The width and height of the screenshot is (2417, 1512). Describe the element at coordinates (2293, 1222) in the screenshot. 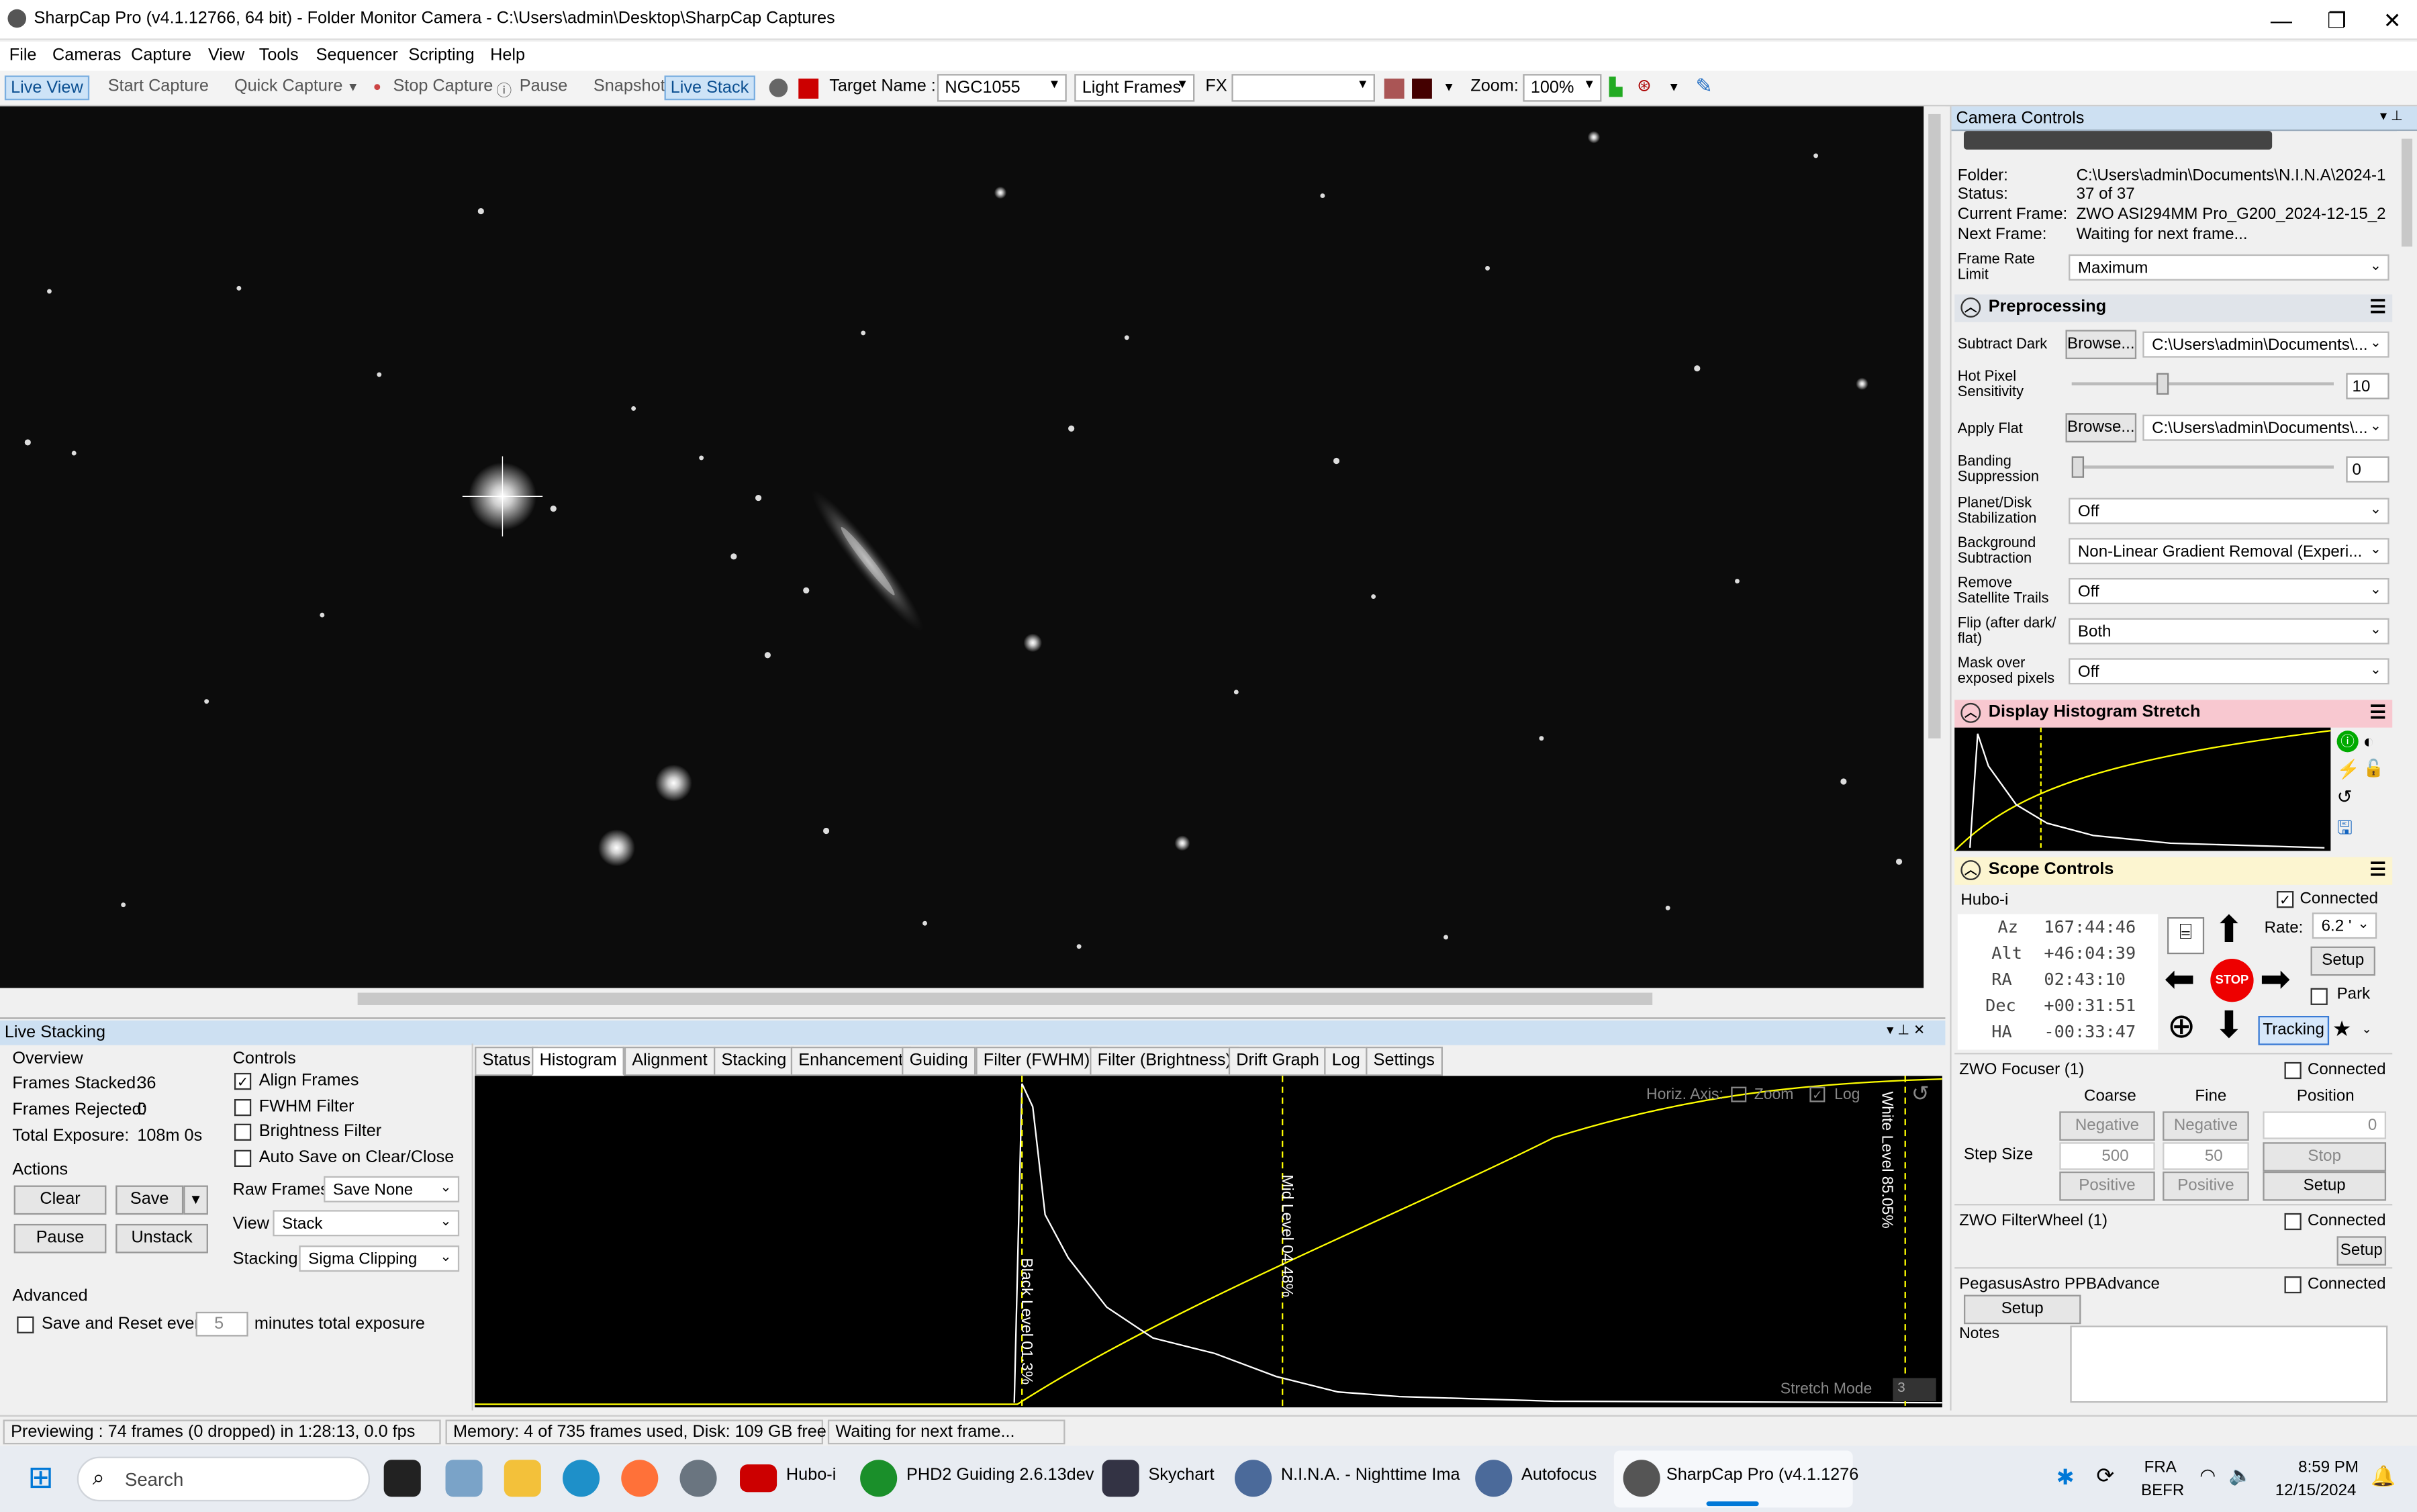

I see `filterwheel-connected-checkbox` at that location.